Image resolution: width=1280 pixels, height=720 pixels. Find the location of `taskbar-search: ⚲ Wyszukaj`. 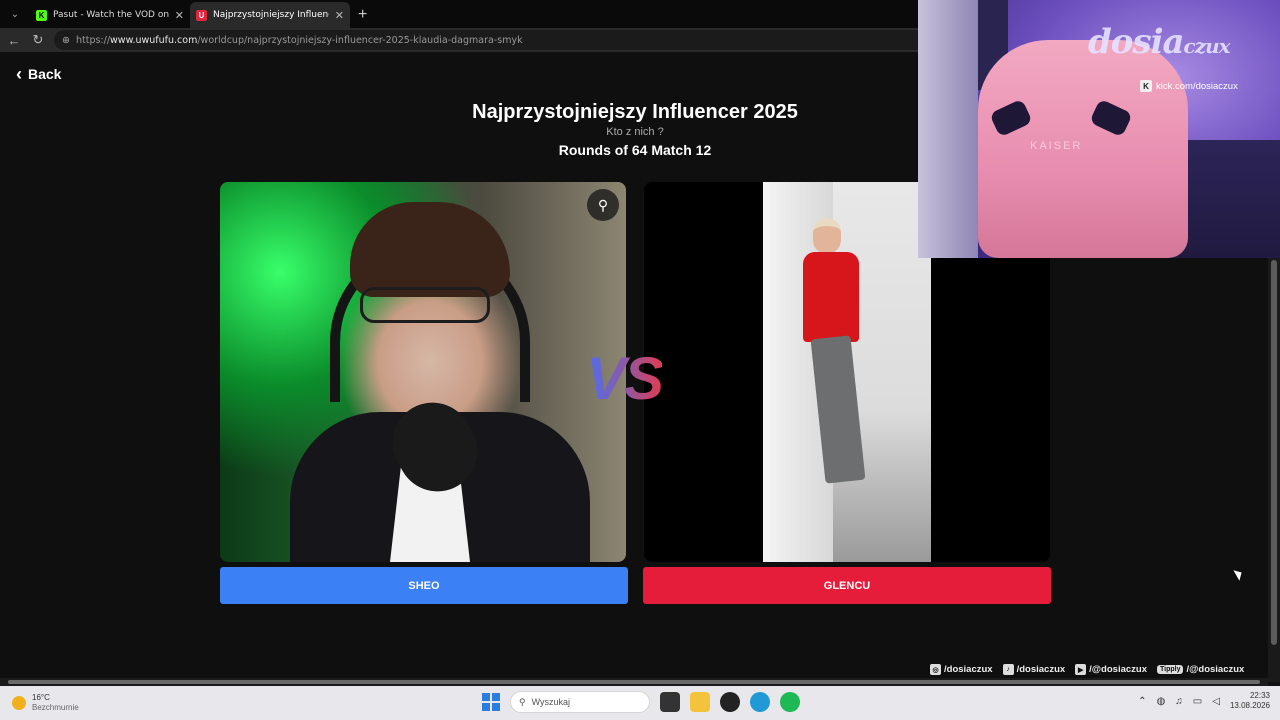

taskbar-search: ⚲ Wyszukaj is located at coordinates (580, 702).